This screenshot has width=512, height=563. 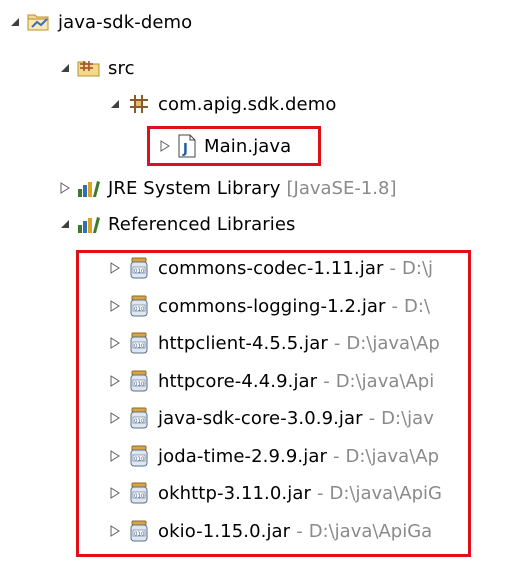 What do you see at coordinates (370, 531) in the screenshot?
I see `jar-path: D:\java\ApiGa` at bounding box center [370, 531].